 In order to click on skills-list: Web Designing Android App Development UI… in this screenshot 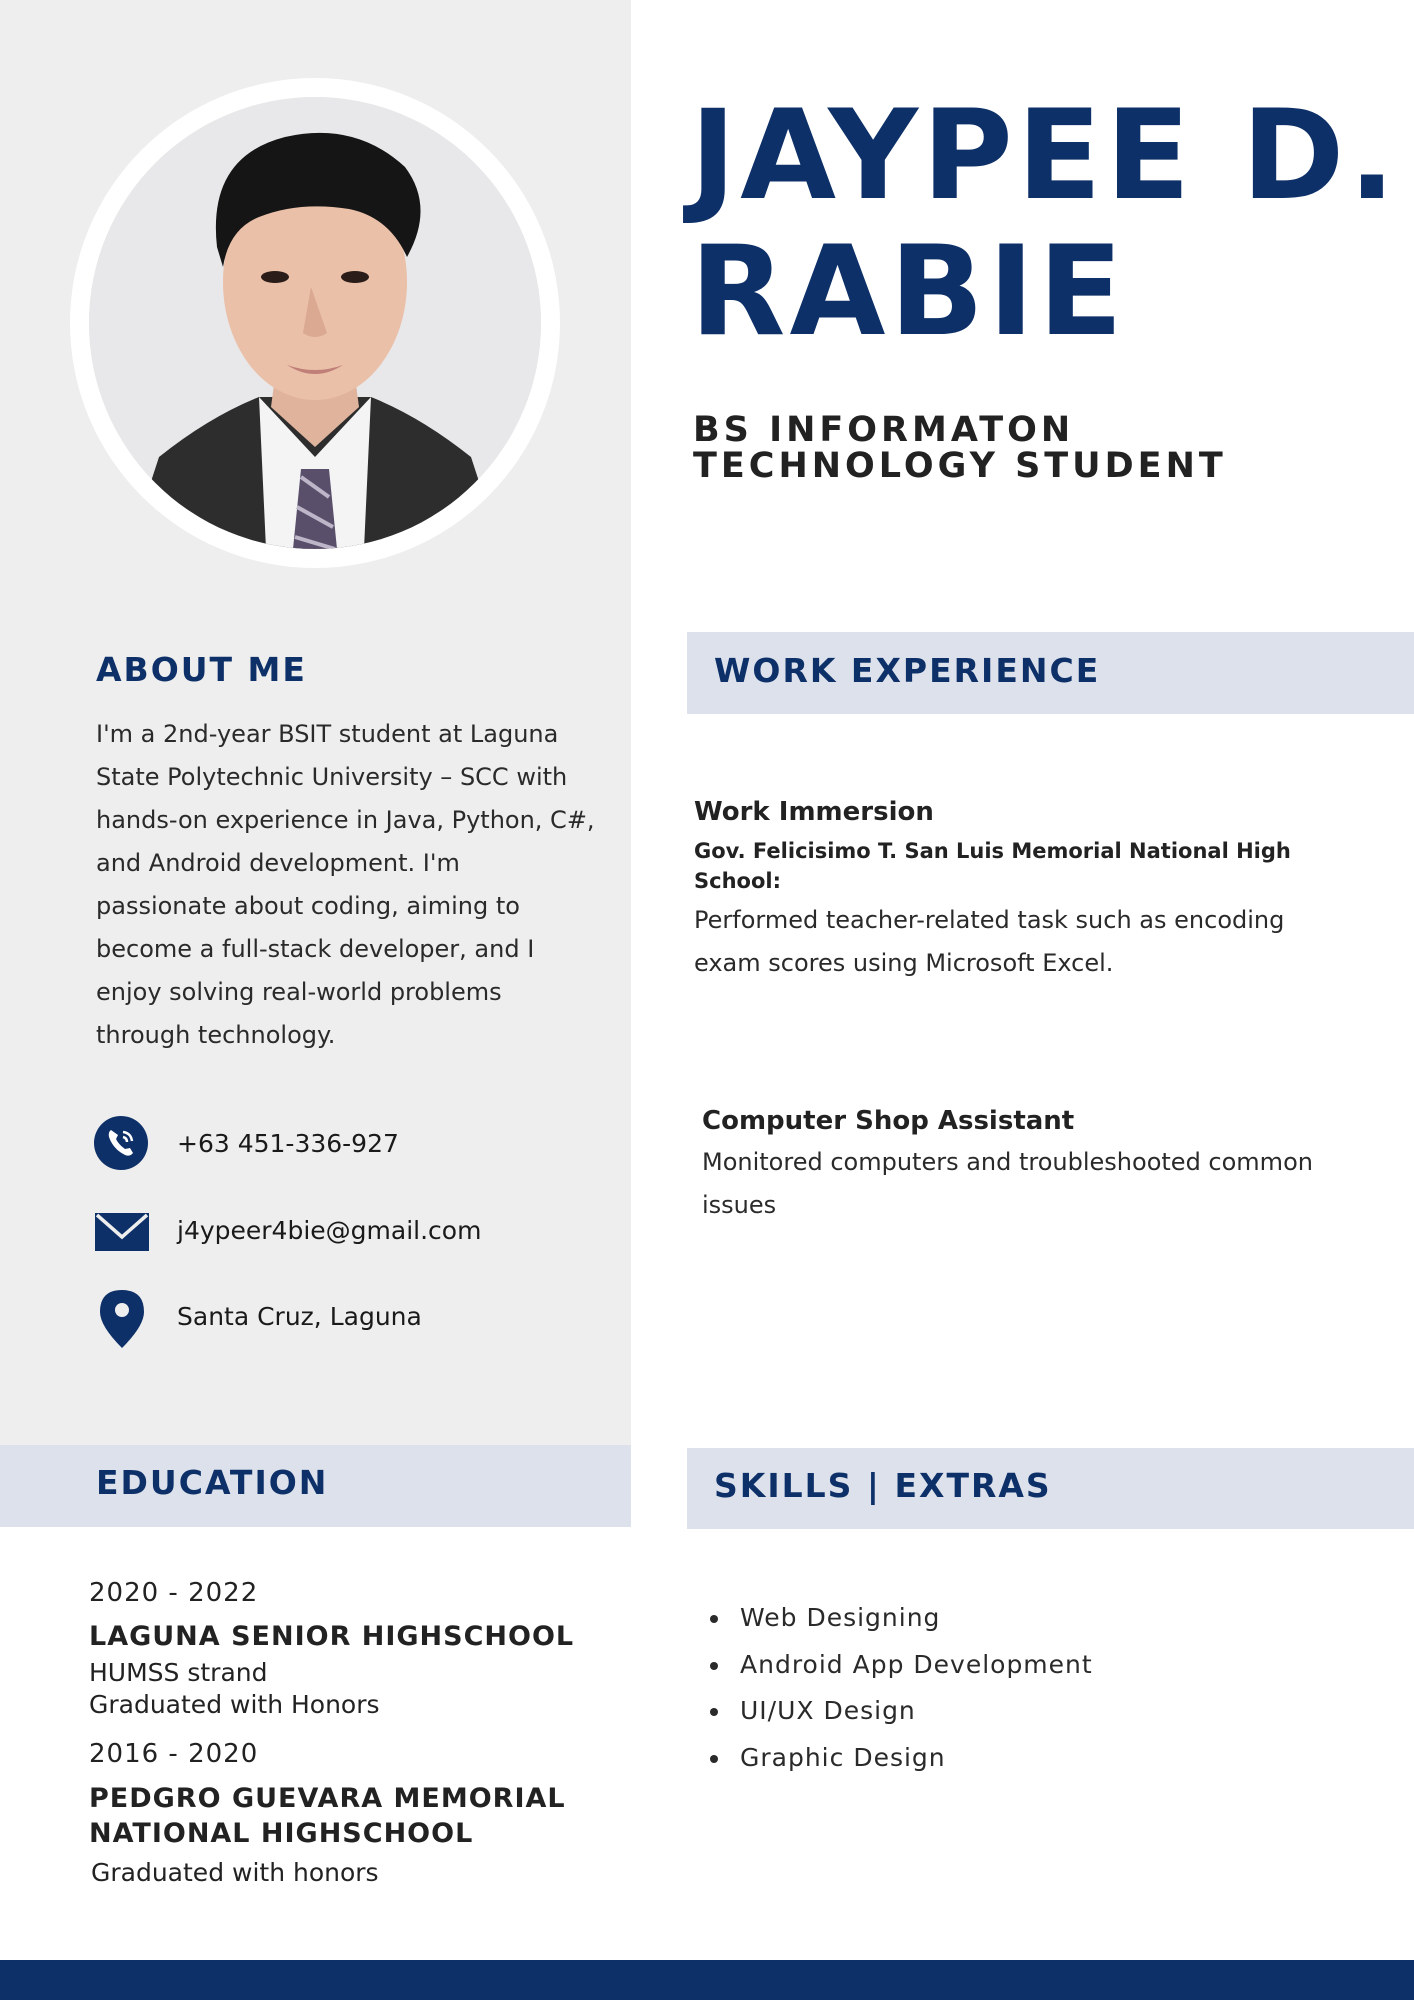, I will do `click(896, 1688)`.